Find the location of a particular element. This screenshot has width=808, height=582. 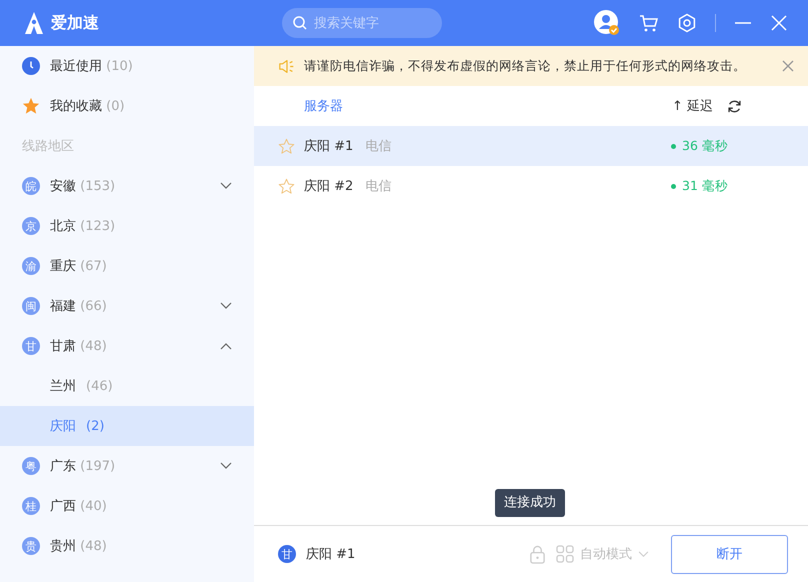

connected-server: 庆阳 #1 is located at coordinates (331, 554).